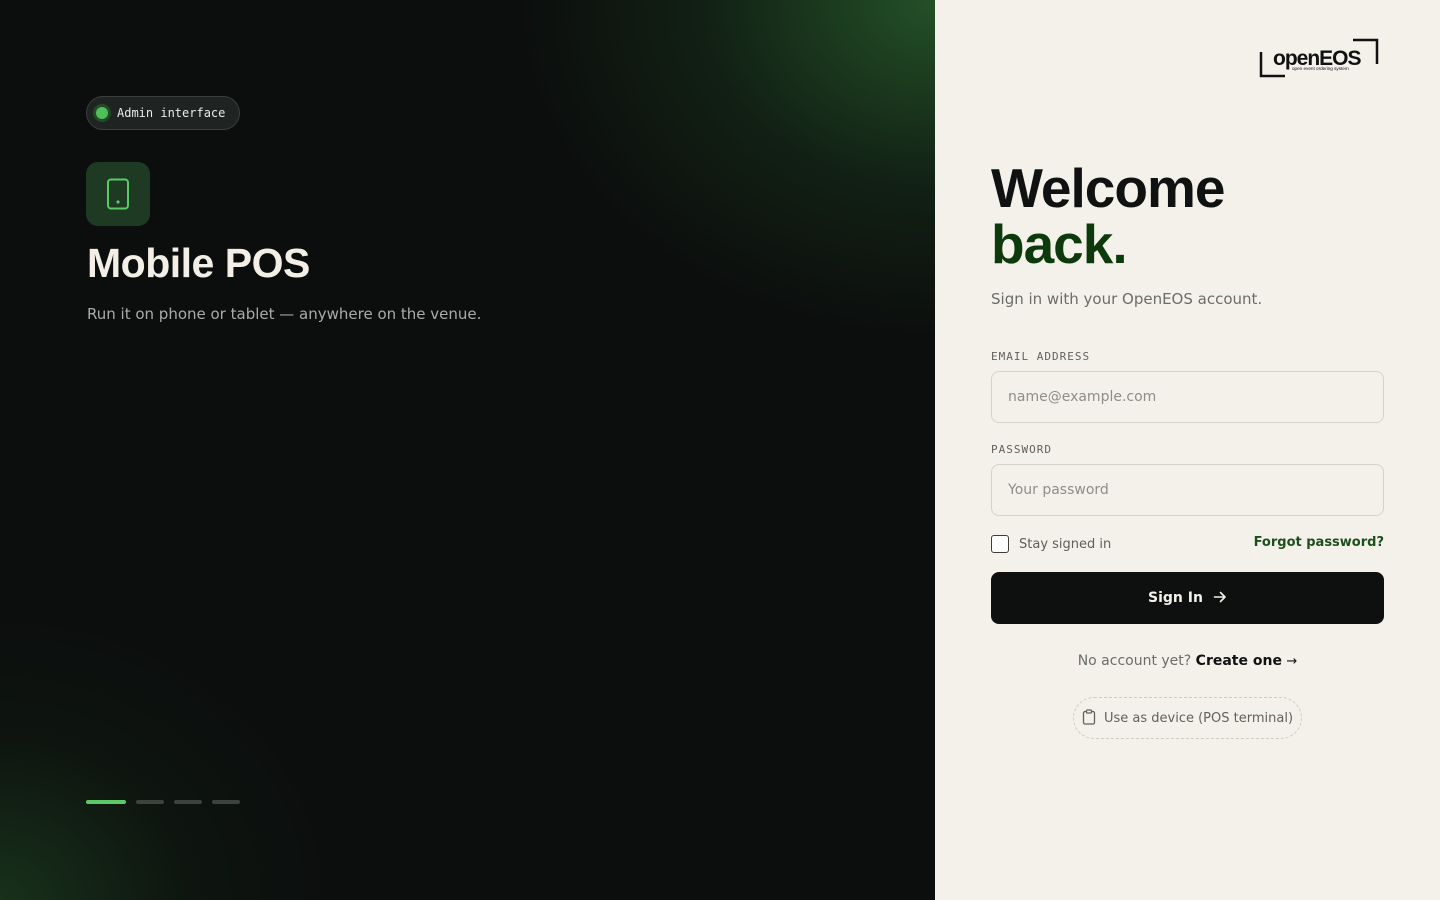 The image size is (1440, 900). I want to click on create-account-link: Create one, so click(1239, 661).